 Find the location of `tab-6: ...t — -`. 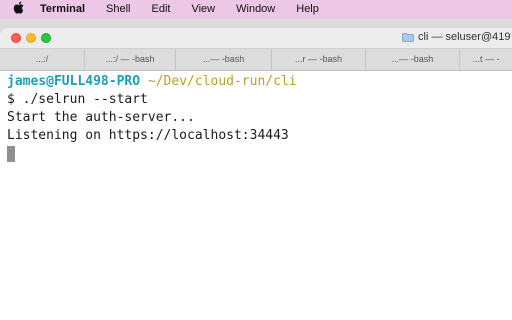

tab-6: ...t — - is located at coordinates (486, 59).